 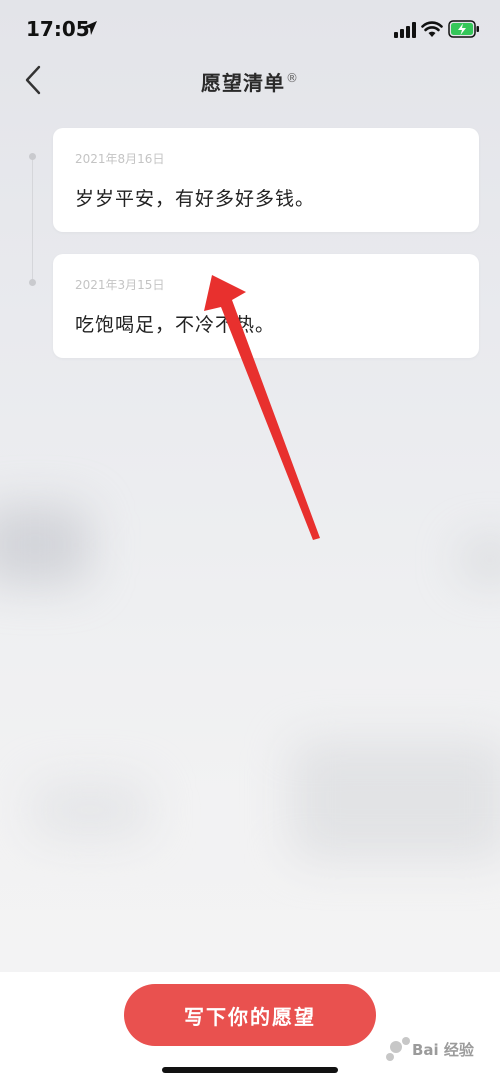 What do you see at coordinates (266, 180) in the screenshot?
I see `wish-card: 2021年8月16日 岁岁平安，有好多好多钱。` at bounding box center [266, 180].